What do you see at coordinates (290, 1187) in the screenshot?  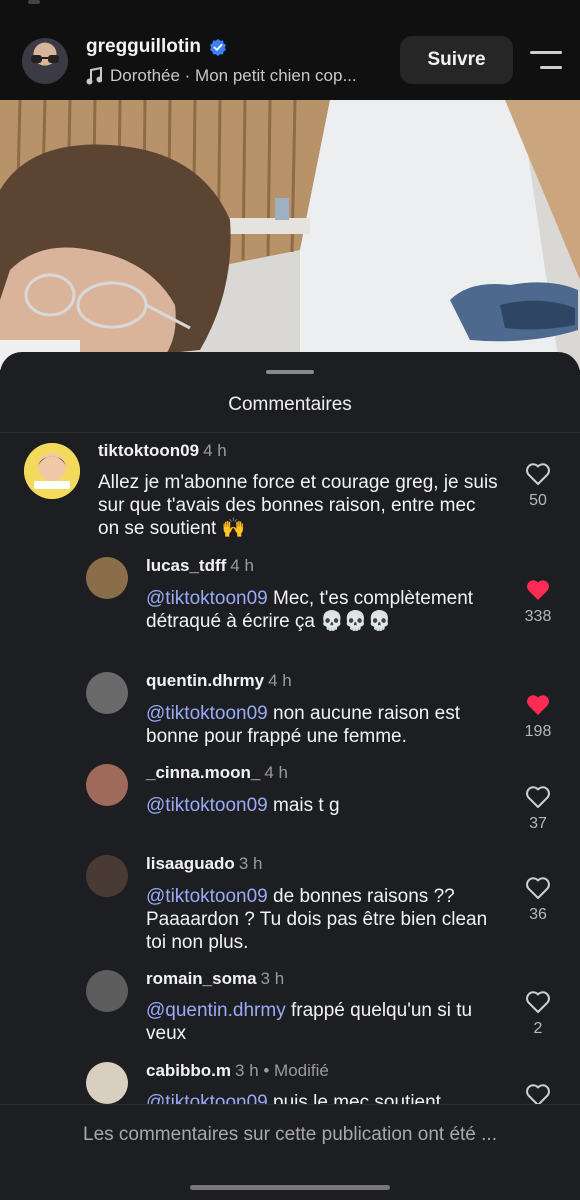 I see `home-indicator` at bounding box center [290, 1187].